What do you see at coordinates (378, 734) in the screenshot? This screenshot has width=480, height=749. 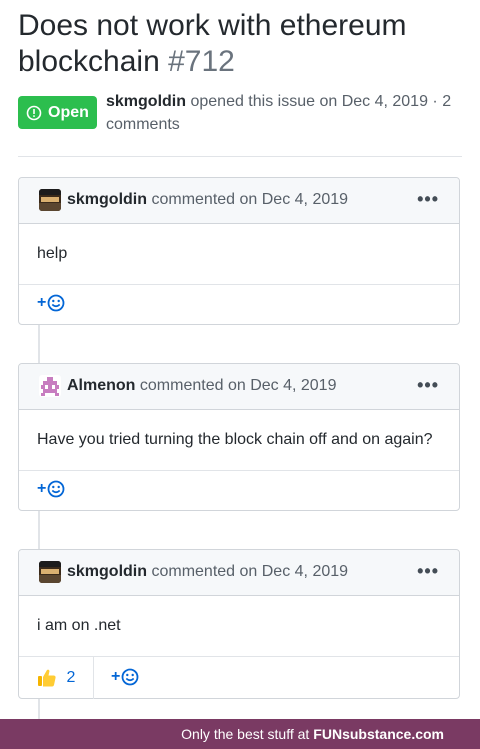 I see `banner-brand: FUNsubstance.com` at bounding box center [378, 734].